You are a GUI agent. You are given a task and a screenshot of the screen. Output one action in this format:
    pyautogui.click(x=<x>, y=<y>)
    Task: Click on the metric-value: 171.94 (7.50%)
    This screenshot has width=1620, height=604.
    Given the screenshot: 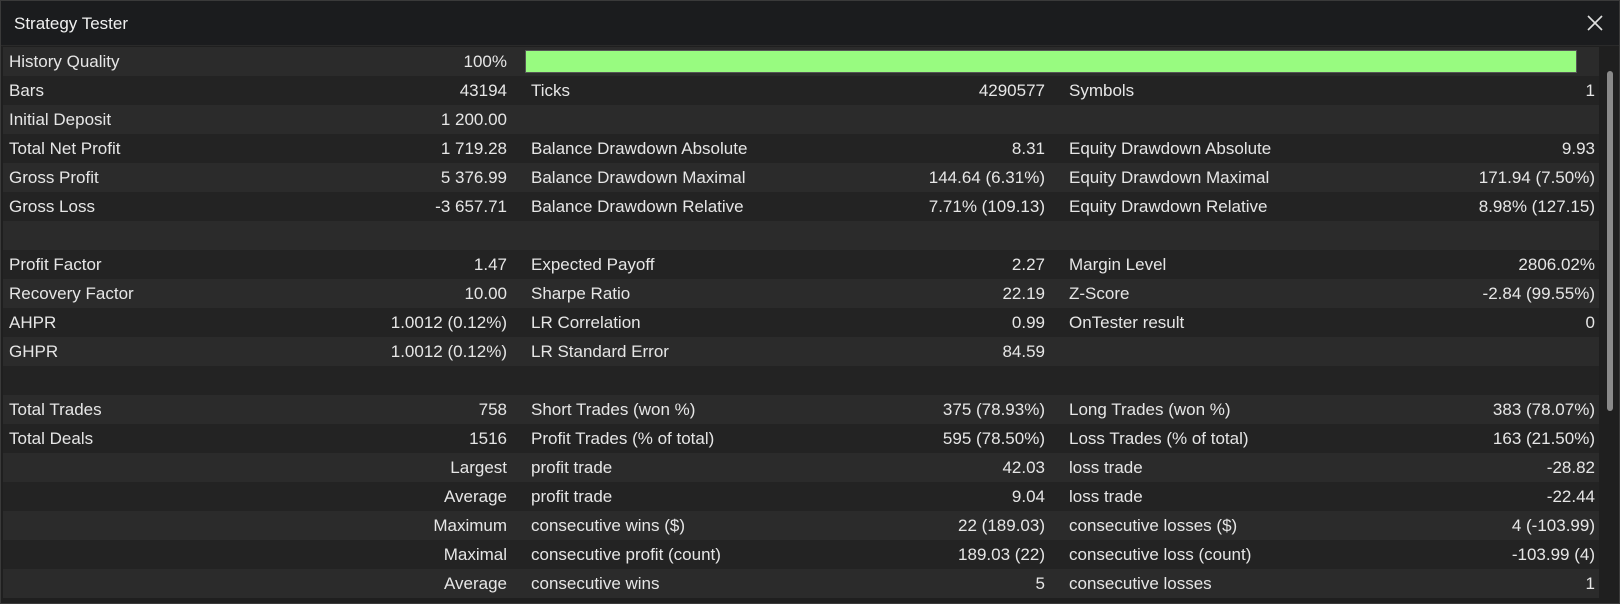 What is the action you would take?
    pyautogui.click(x=1536, y=177)
    